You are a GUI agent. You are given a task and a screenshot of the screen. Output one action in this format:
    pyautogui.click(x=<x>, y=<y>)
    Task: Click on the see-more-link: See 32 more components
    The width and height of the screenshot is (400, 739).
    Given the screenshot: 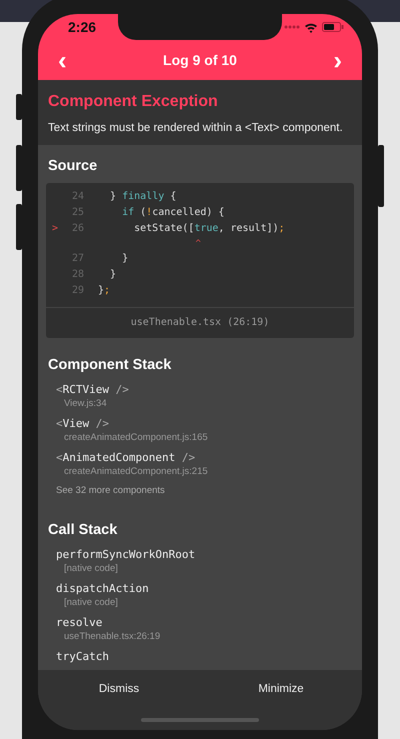 What is the action you would take?
    pyautogui.click(x=200, y=491)
    